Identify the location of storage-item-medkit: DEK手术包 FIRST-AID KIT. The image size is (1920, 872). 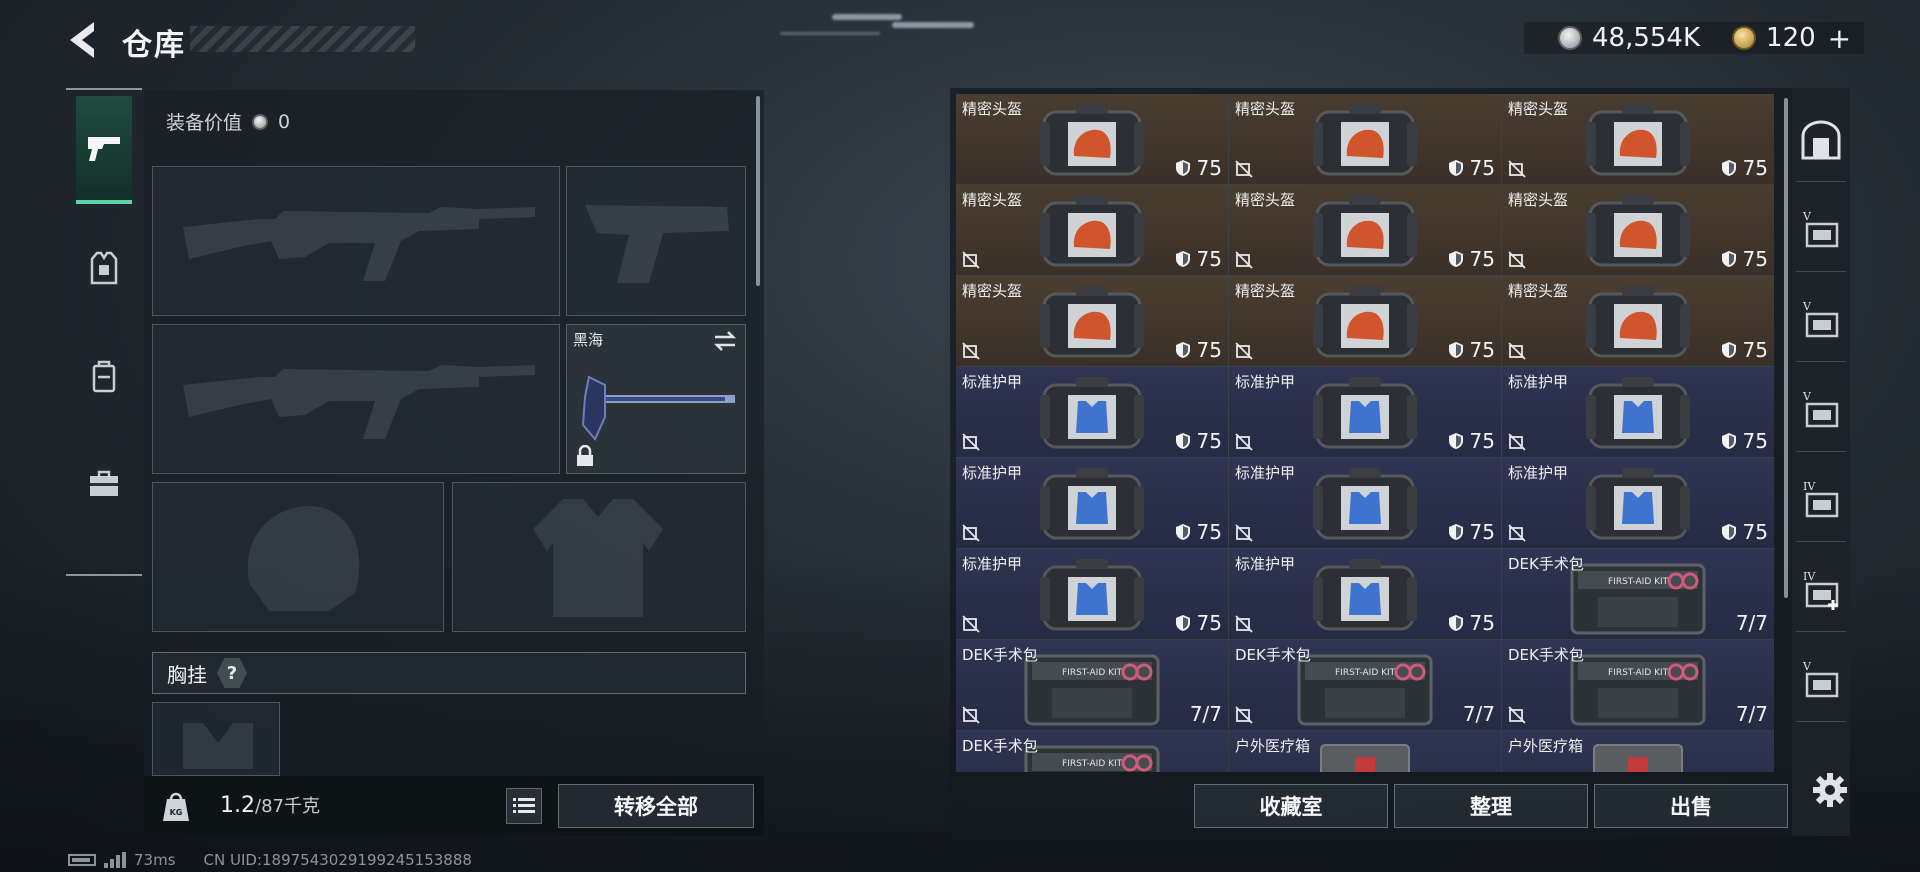
(1092, 751).